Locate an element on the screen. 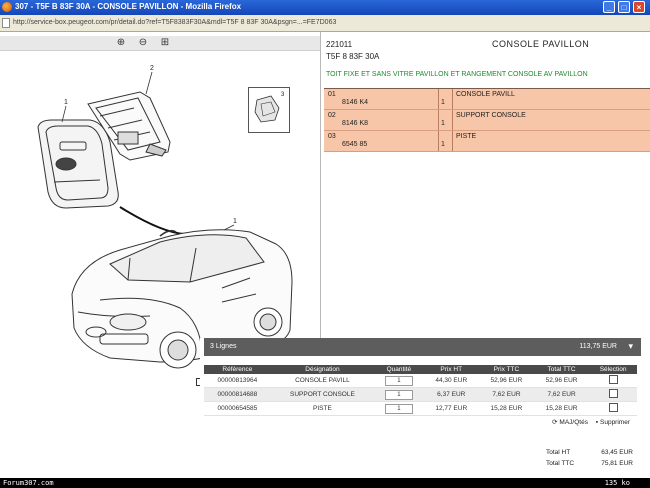 The height and width of the screenshot is (488, 650). svg-text: 3 is located at coordinates (283, 95).